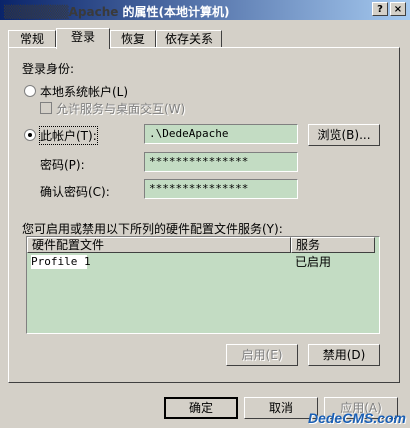  I want to click on password-label: 密码(P):, so click(62, 165).